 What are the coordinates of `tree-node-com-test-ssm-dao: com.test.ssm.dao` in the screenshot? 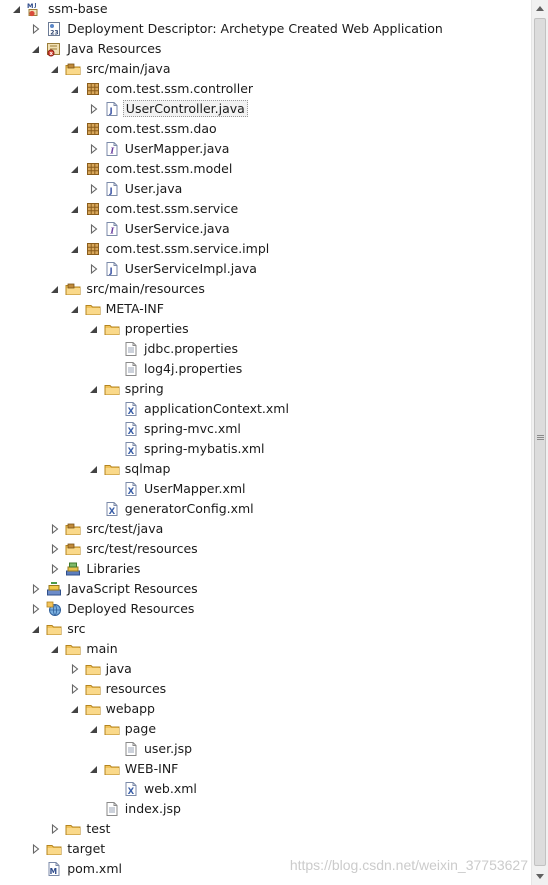 It's located at (265, 129).